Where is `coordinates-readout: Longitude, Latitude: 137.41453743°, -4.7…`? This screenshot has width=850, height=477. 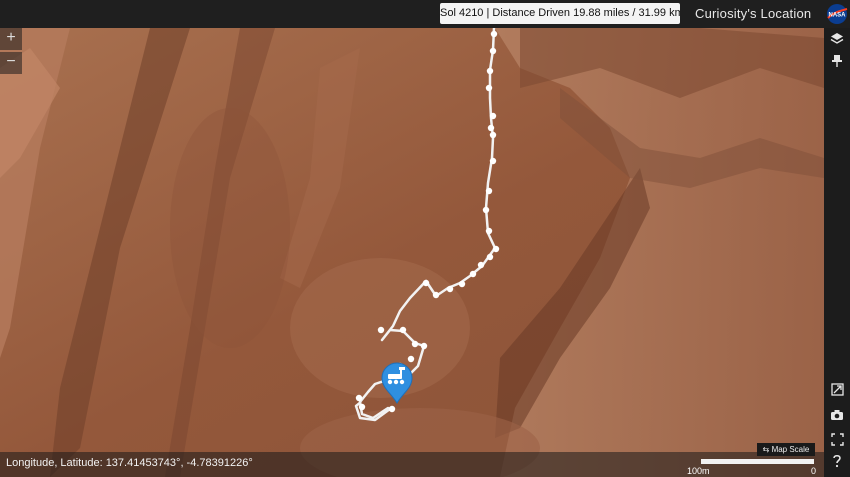
coordinates-readout: Longitude, Latitude: 137.41453743°, -4.7… is located at coordinates (129, 463).